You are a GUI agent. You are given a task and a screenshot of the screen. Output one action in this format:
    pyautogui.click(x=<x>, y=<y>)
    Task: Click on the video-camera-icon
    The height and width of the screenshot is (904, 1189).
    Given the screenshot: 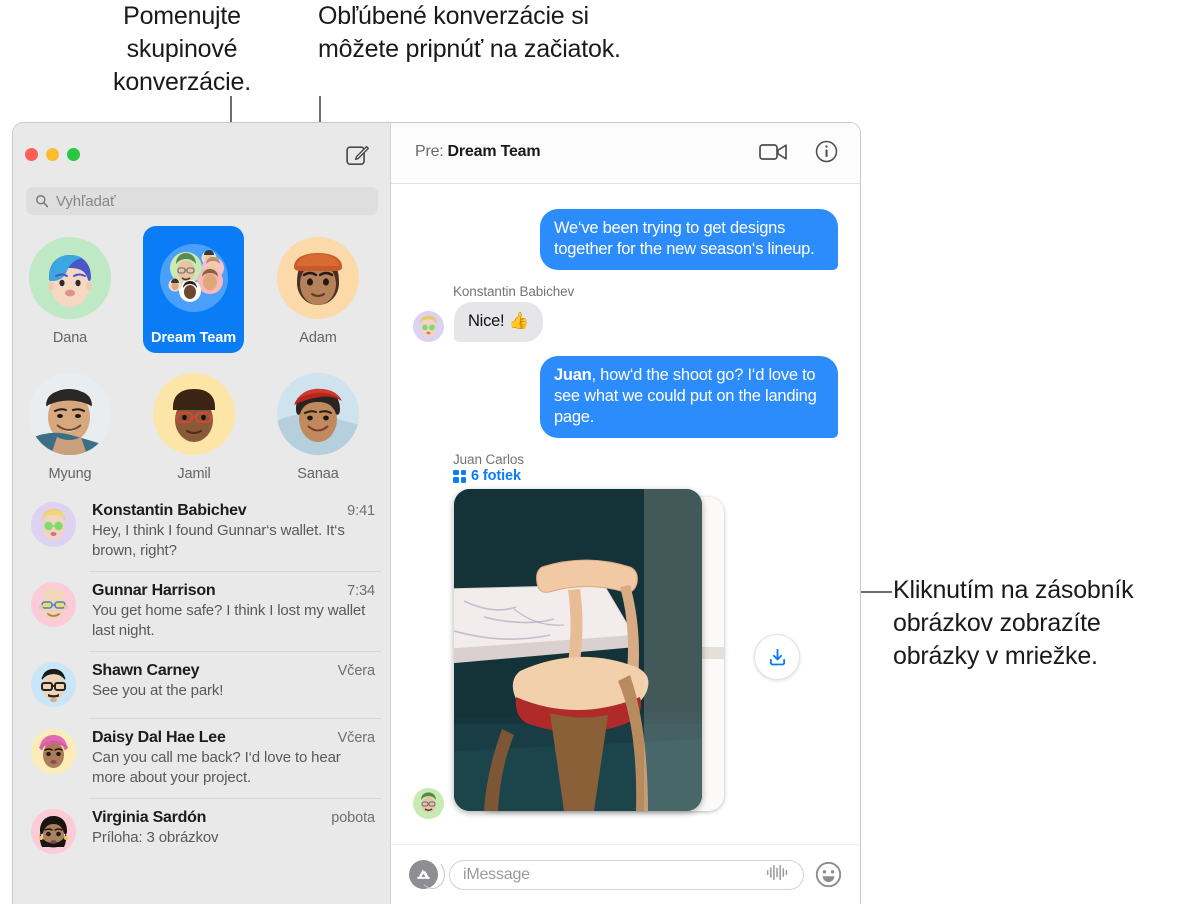 What is the action you would take?
    pyautogui.click(x=774, y=154)
    